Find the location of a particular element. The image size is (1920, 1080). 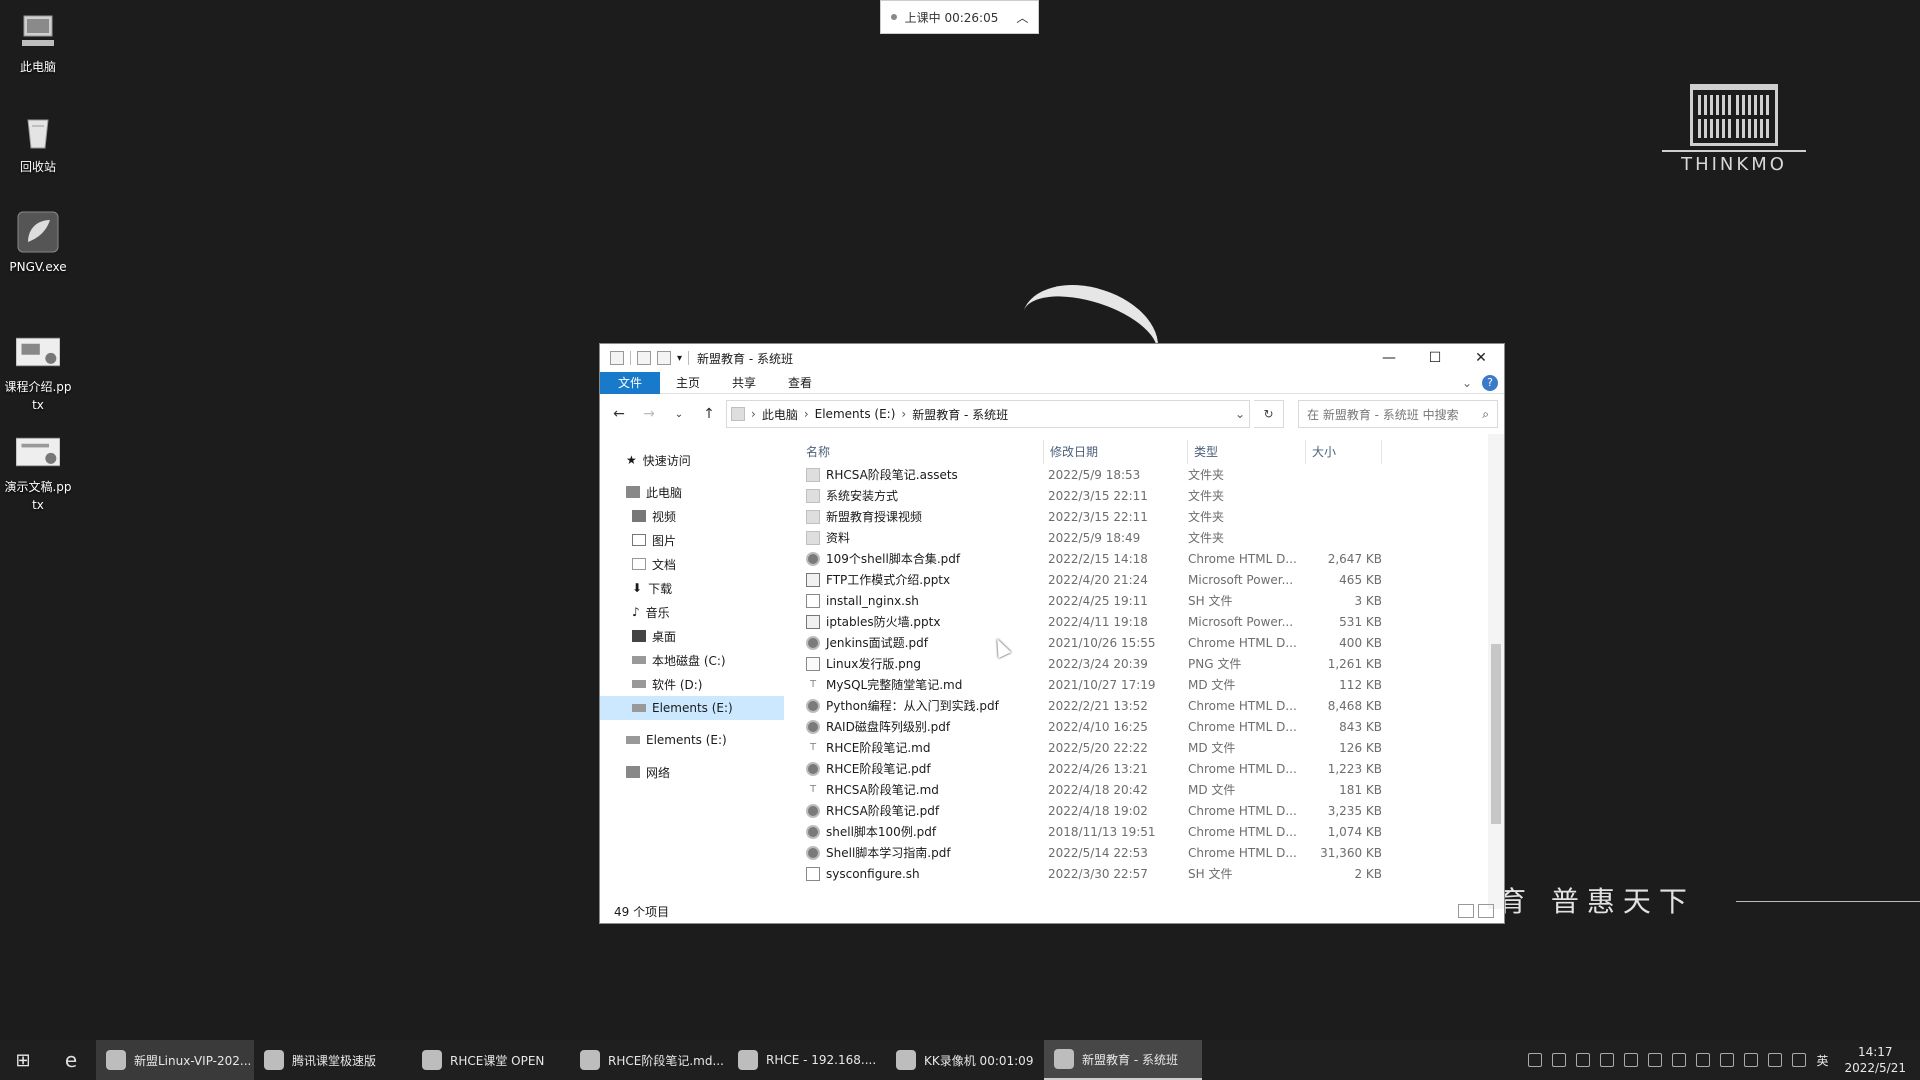

back-button: ← is located at coordinates (619, 414).